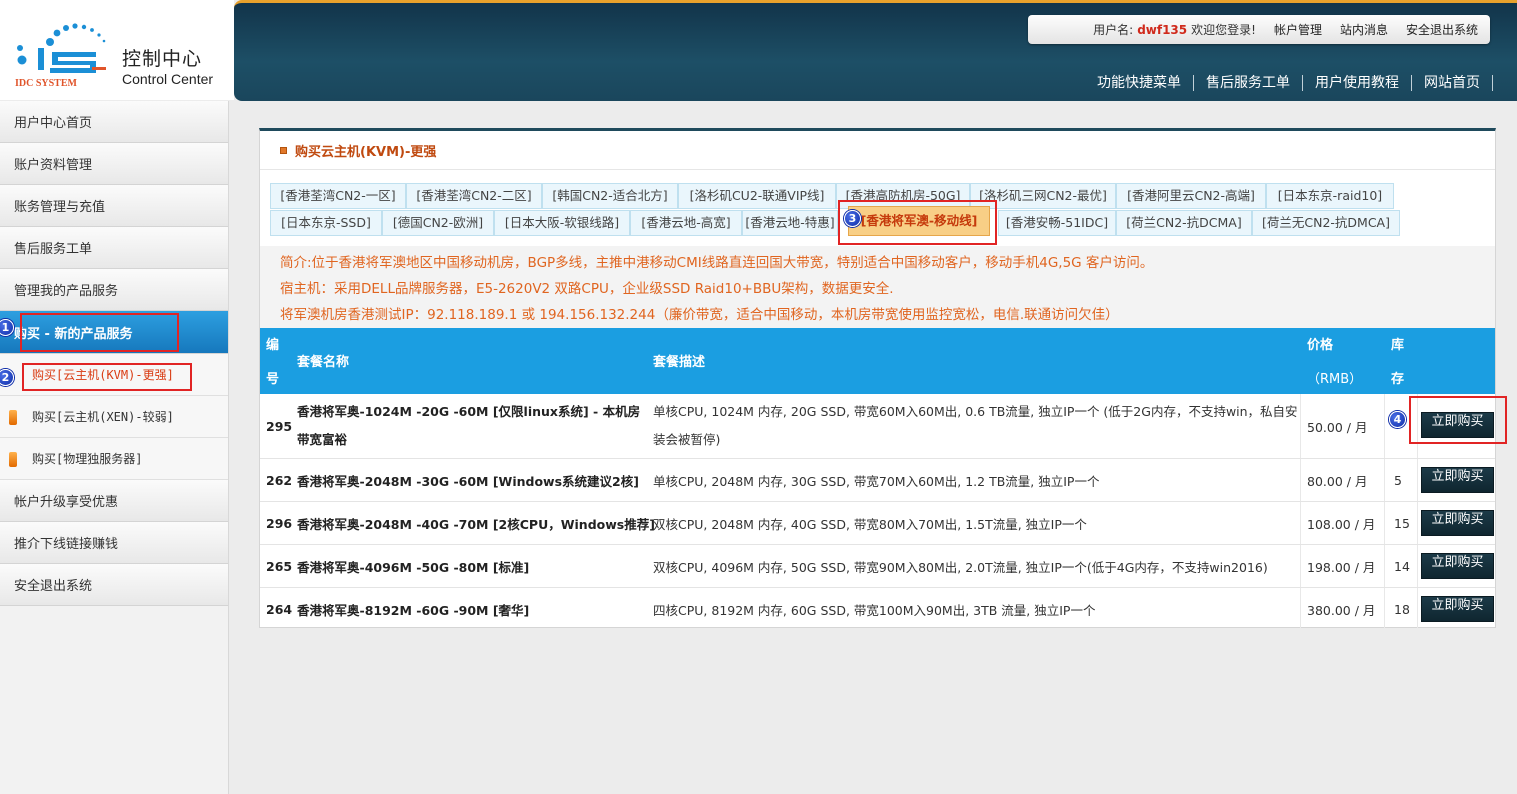 The image size is (1517, 794). What do you see at coordinates (610, 196) in the screenshot?
I see `tab-korea-cn2: [韩国CN2-适合北方]` at bounding box center [610, 196].